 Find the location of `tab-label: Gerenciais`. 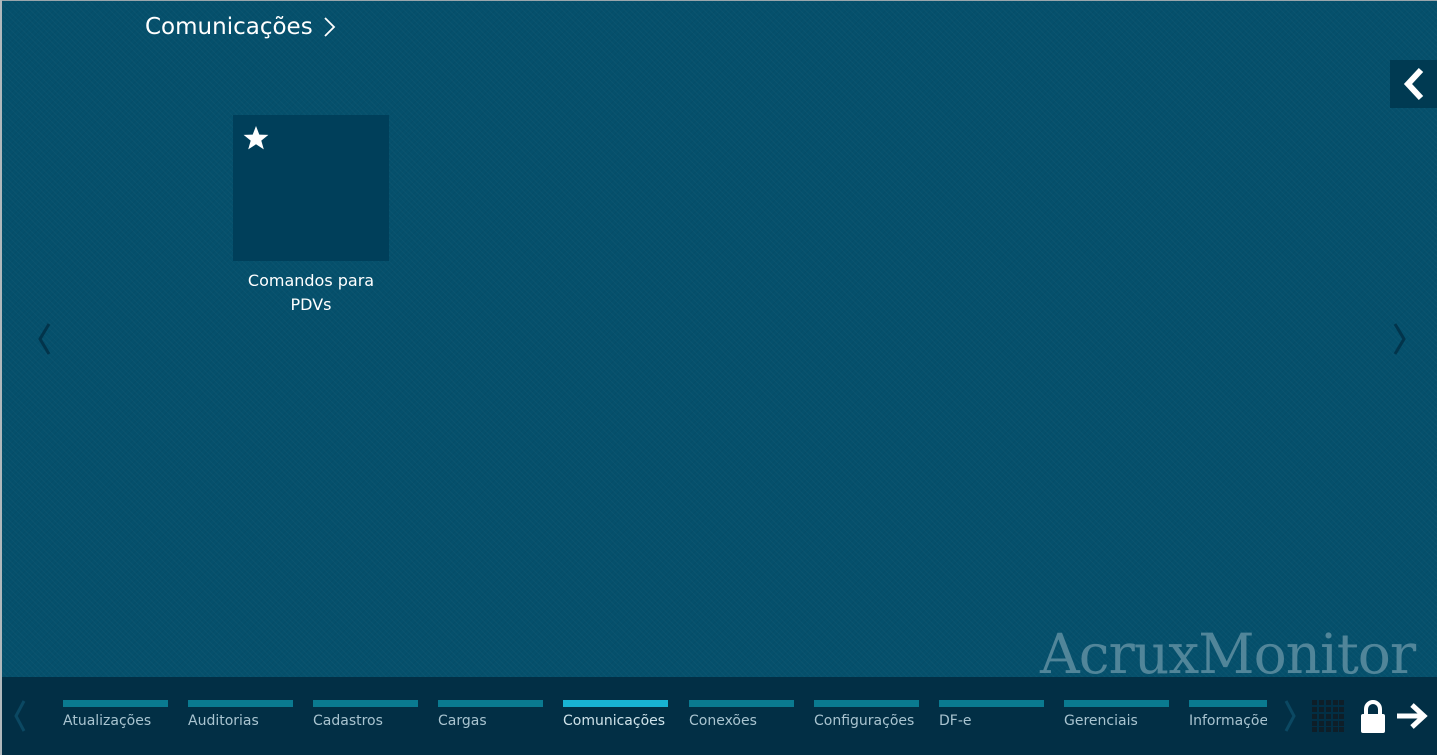

tab-label: Gerenciais is located at coordinates (1101, 721).